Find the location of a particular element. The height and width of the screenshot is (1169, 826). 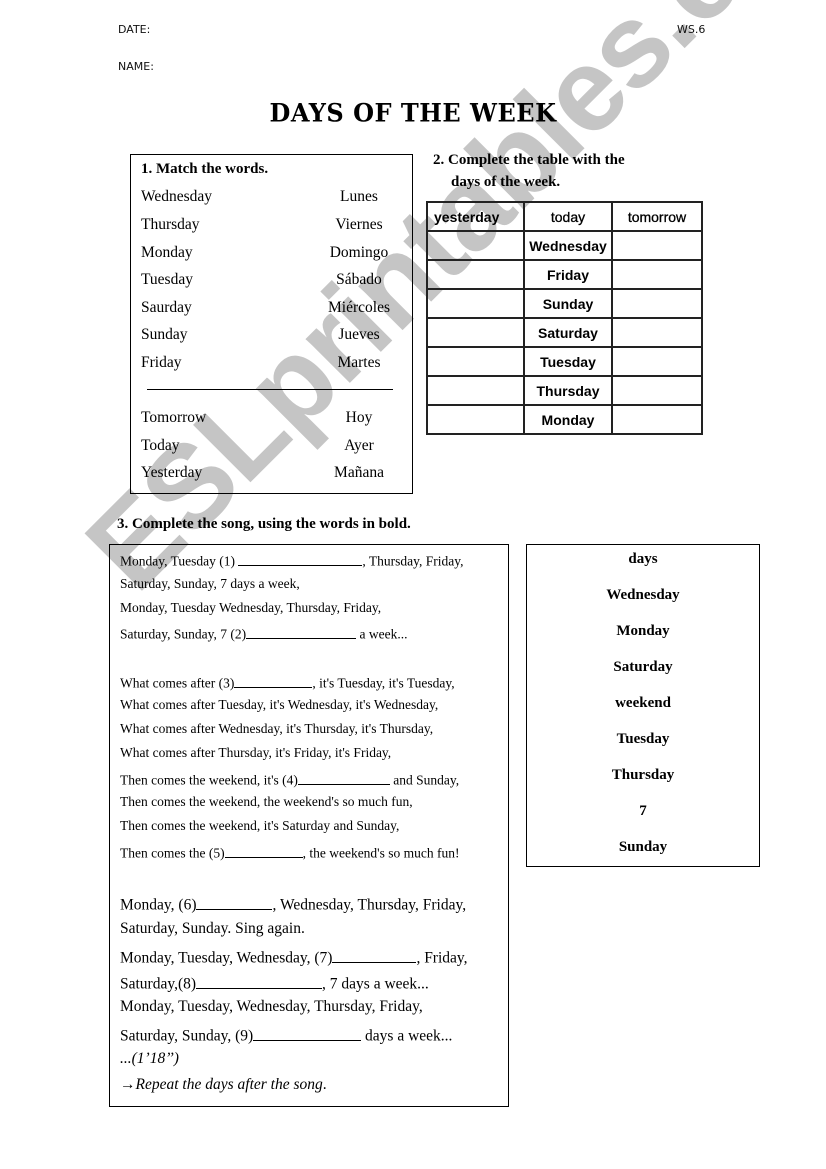

spanish-word: Martes is located at coordinates (359, 364).